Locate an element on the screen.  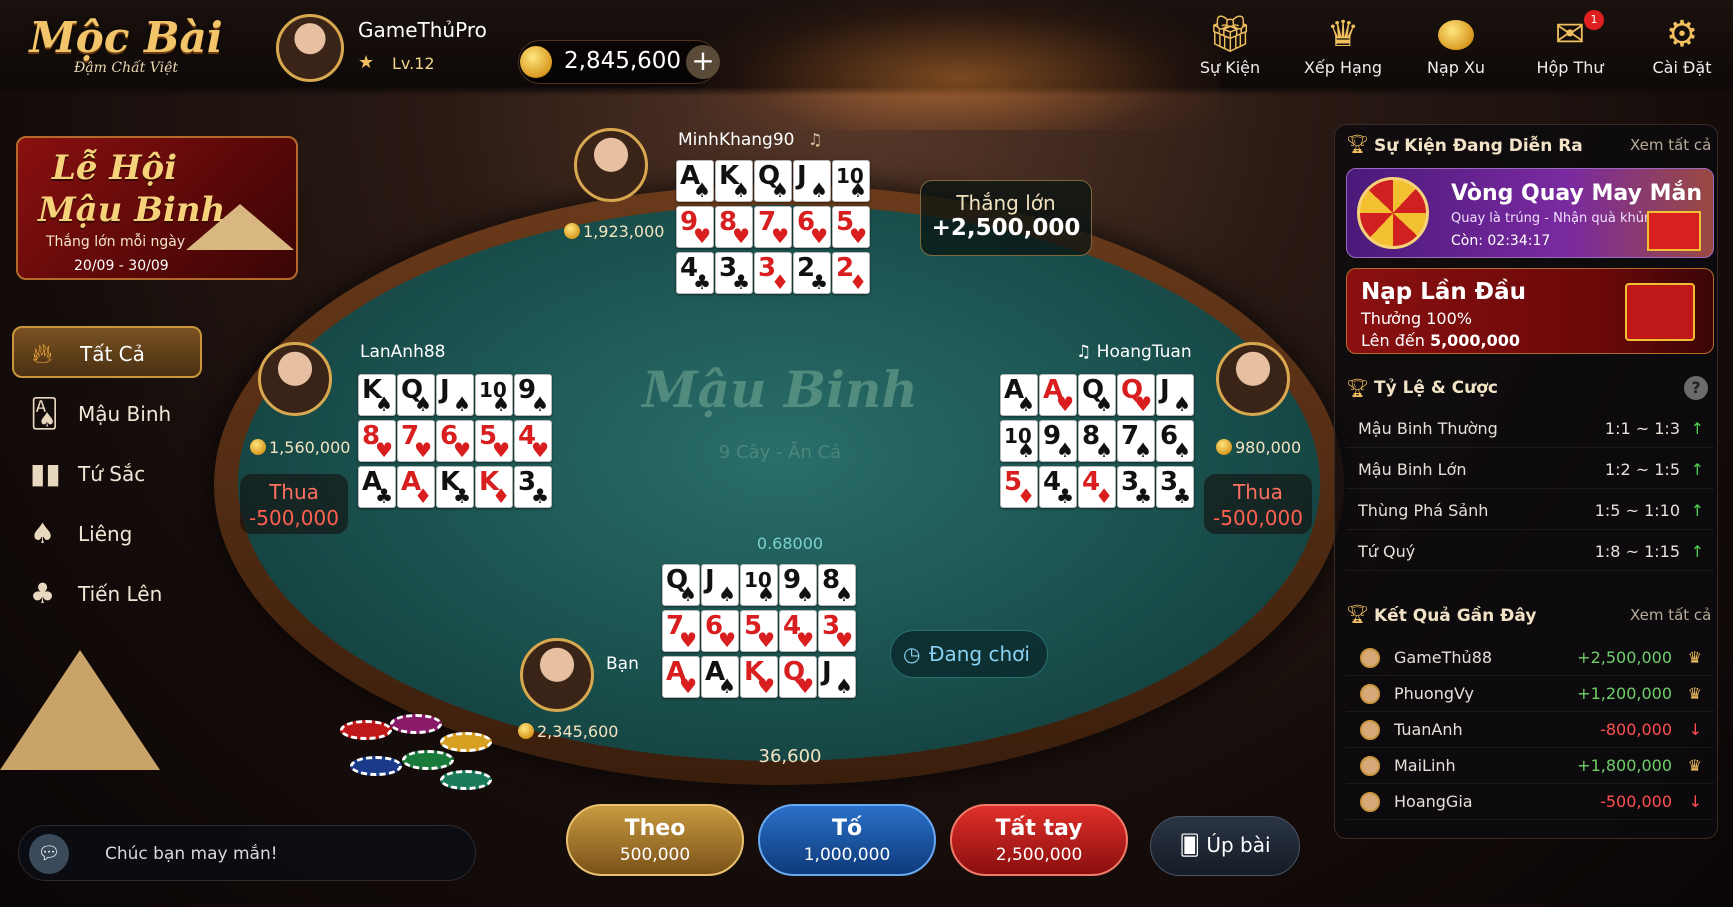
playing-card: 3 ♦ is located at coordinates (773, 273).